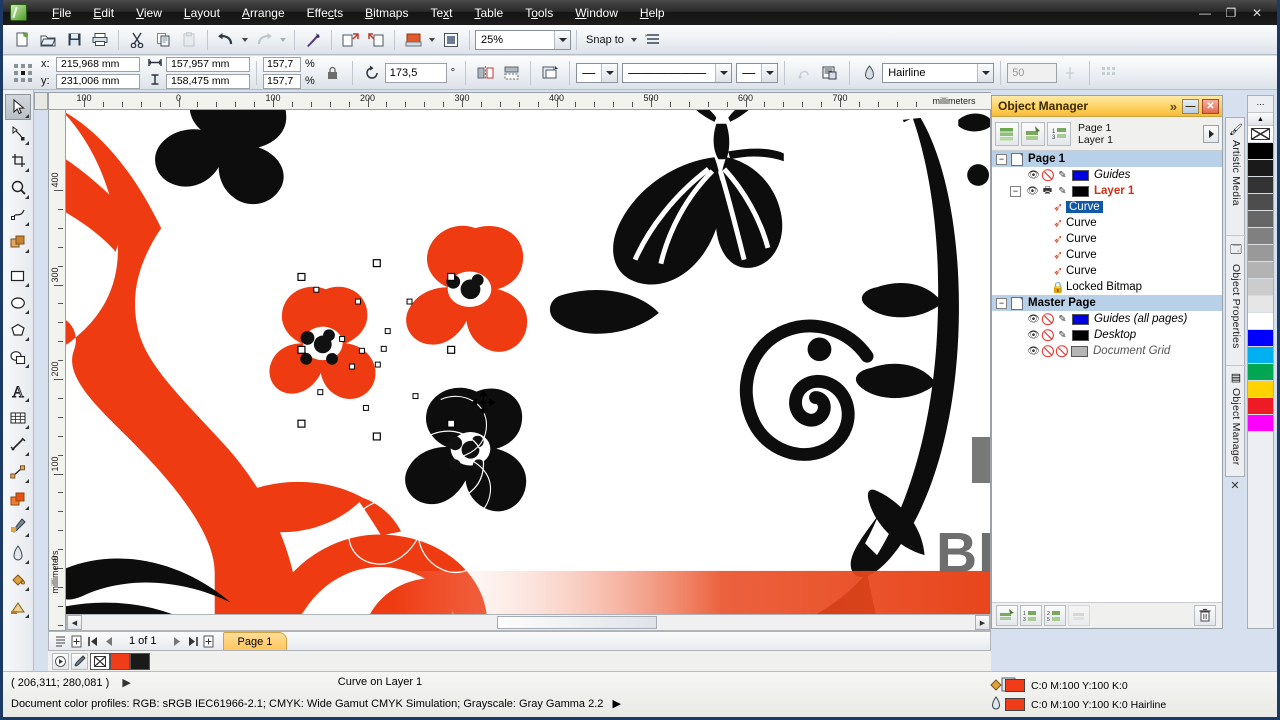 Image resolution: width=1280 pixels, height=720 pixels. I want to click on undo-dropdown-arrow, so click(245, 39).